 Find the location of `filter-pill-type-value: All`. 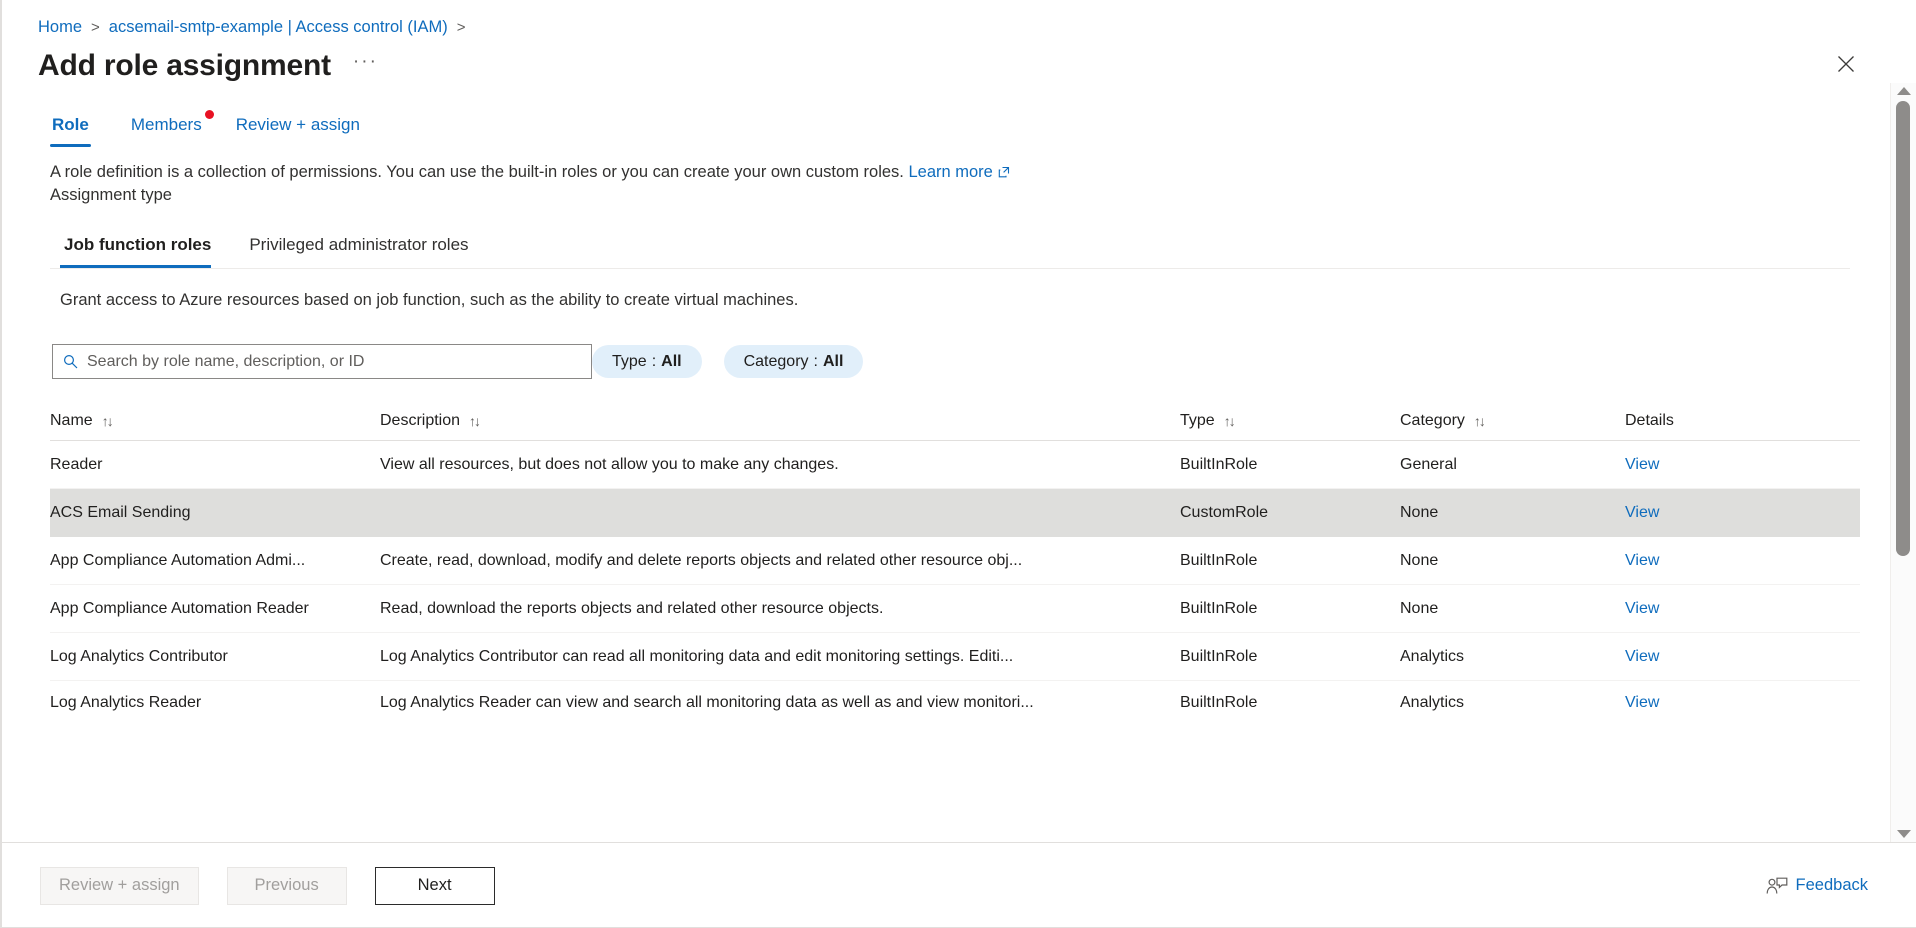

filter-pill-type-value: All is located at coordinates (671, 361).